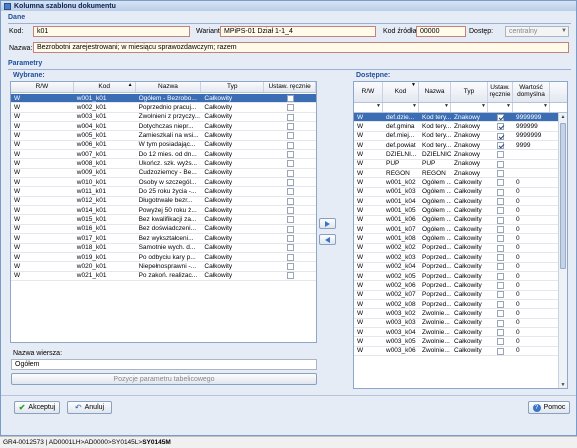 Image resolution: width=577 pixels, height=448 pixels. What do you see at coordinates (460, 137) in the screenshot?
I see `table-row: Wdef.miej... Kod tery... Znakowy 9999999` at bounding box center [460, 137].